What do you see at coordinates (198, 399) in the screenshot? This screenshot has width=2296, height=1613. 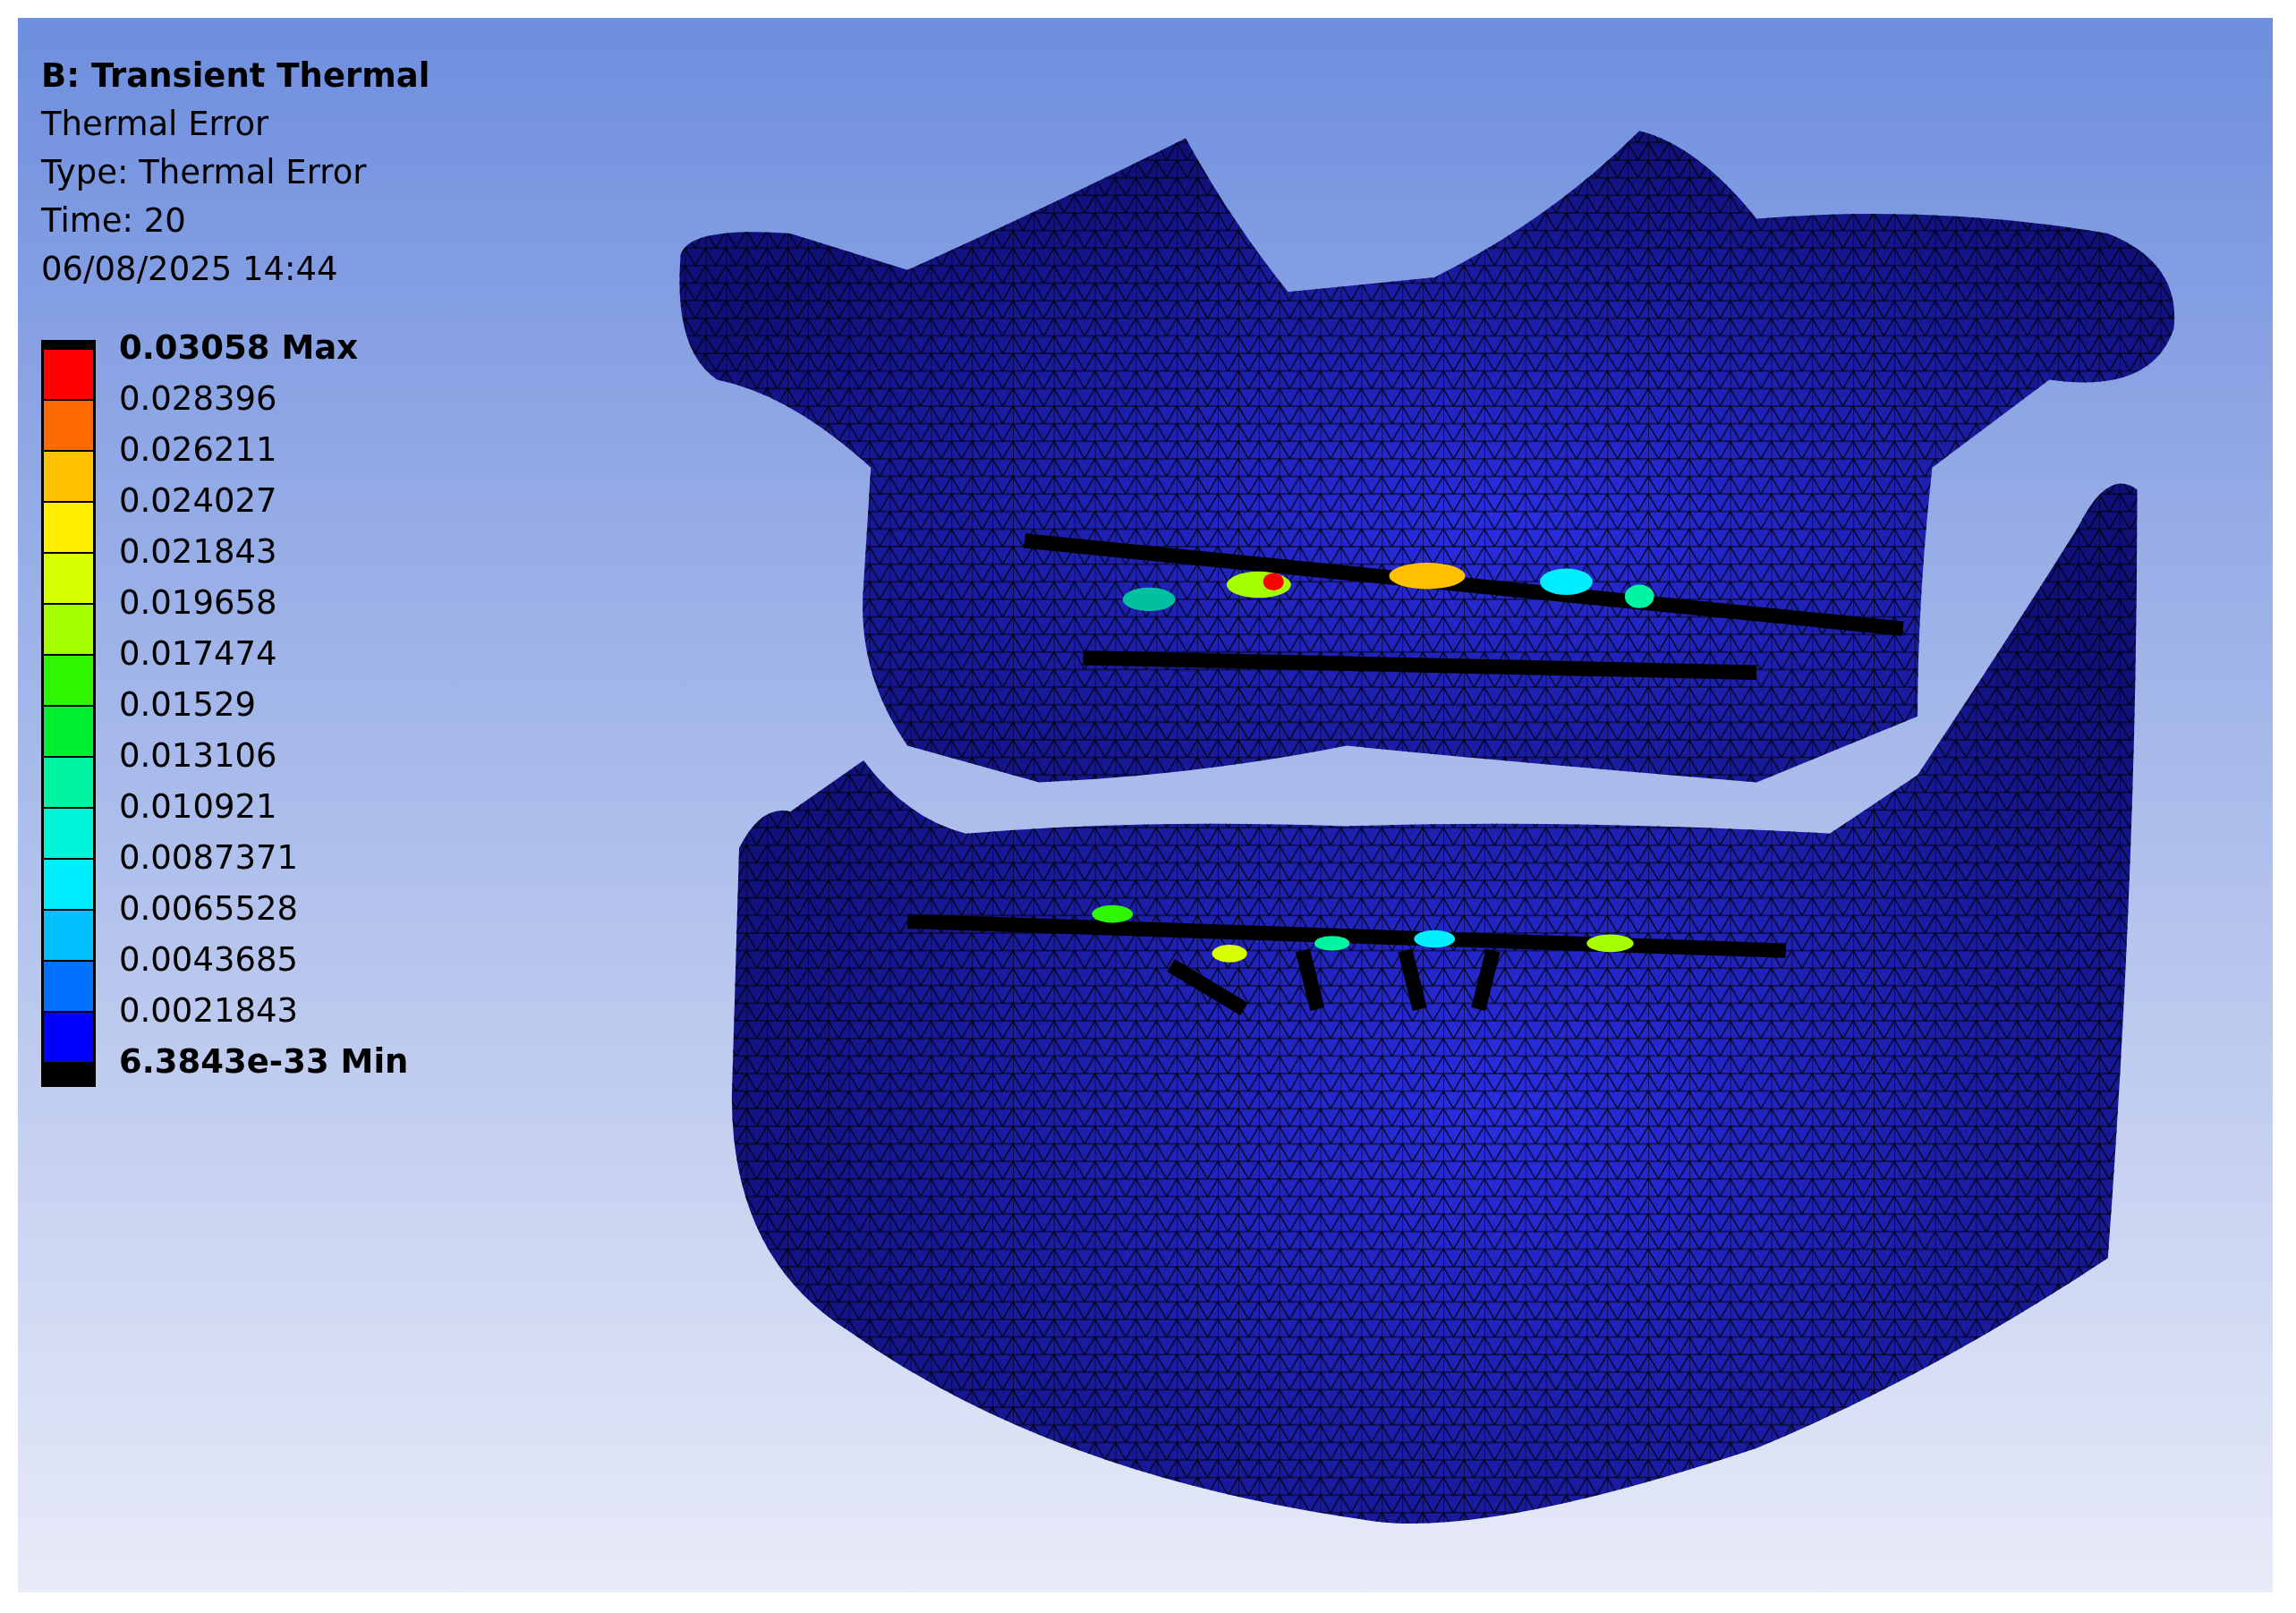 I see `scale-value: 0.028396` at bounding box center [198, 399].